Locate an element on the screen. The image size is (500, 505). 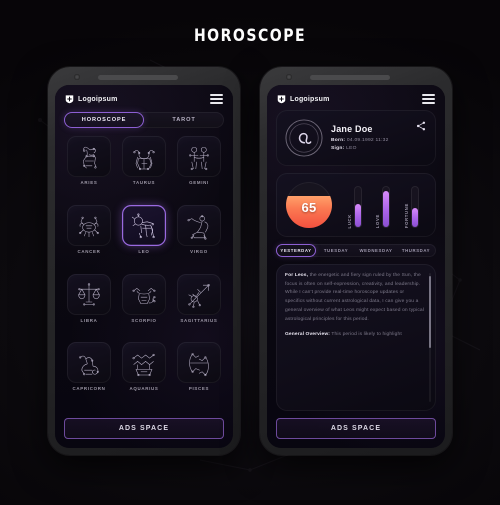
meter-fortune: FORTUNE is located at coordinates (412, 205).